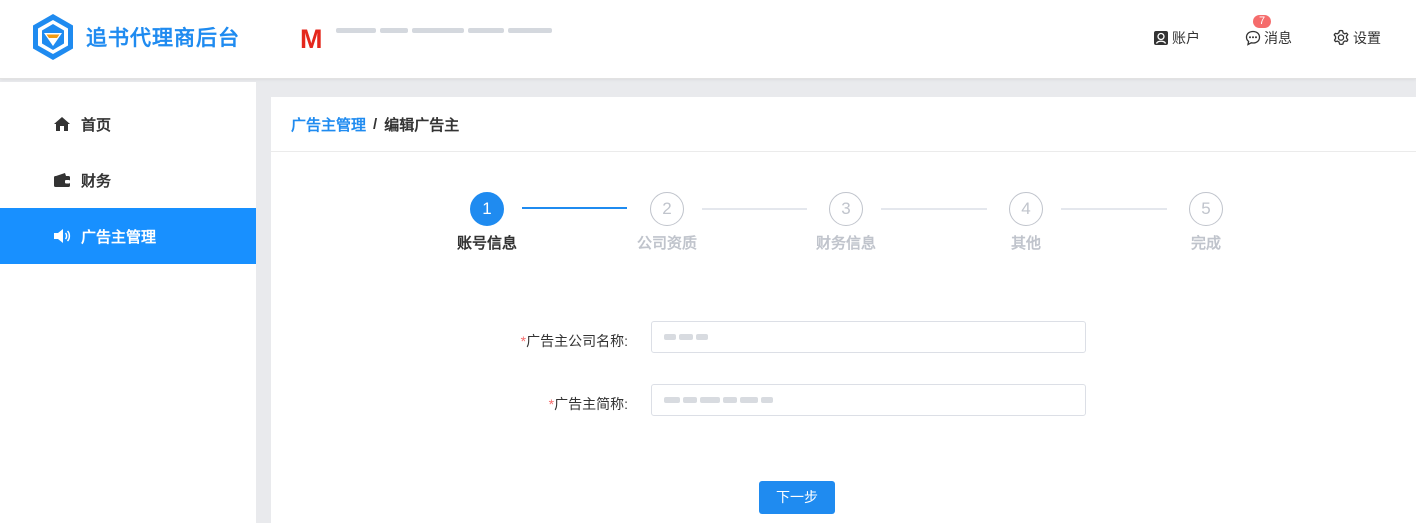  Describe the element at coordinates (163, 38) in the screenshot. I see `app-title: 追书代理商后台` at that location.